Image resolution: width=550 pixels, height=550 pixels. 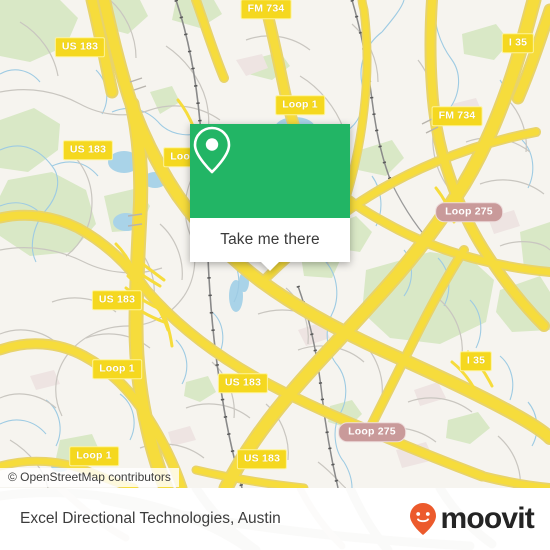 I want to click on road-shield-i35-top: I 35, so click(x=518, y=43).